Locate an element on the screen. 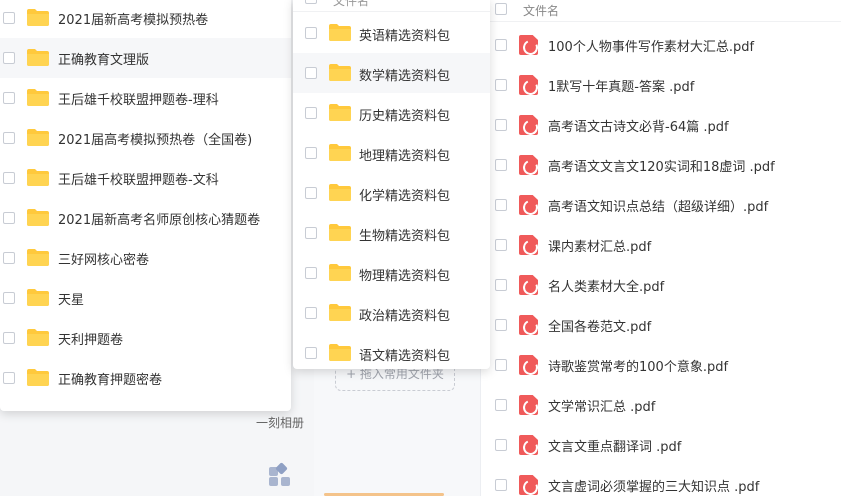 Image resolution: width=841 pixels, height=496 pixels. folder-list-item: 物理精选资料包 is located at coordinates (391, 273).